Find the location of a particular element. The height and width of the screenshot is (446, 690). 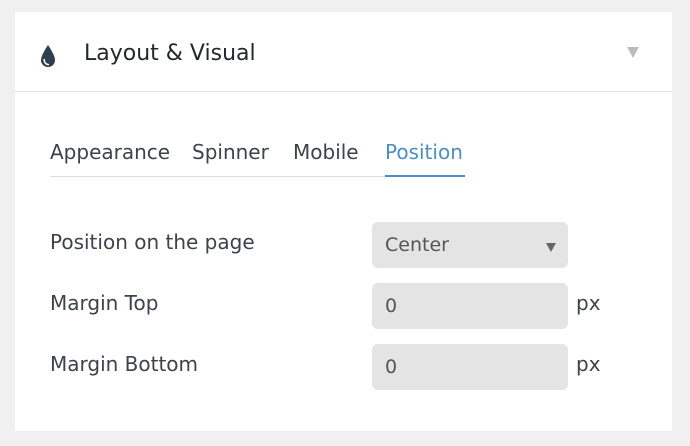

position-select-value: Center is located at coordinates (417, 245).